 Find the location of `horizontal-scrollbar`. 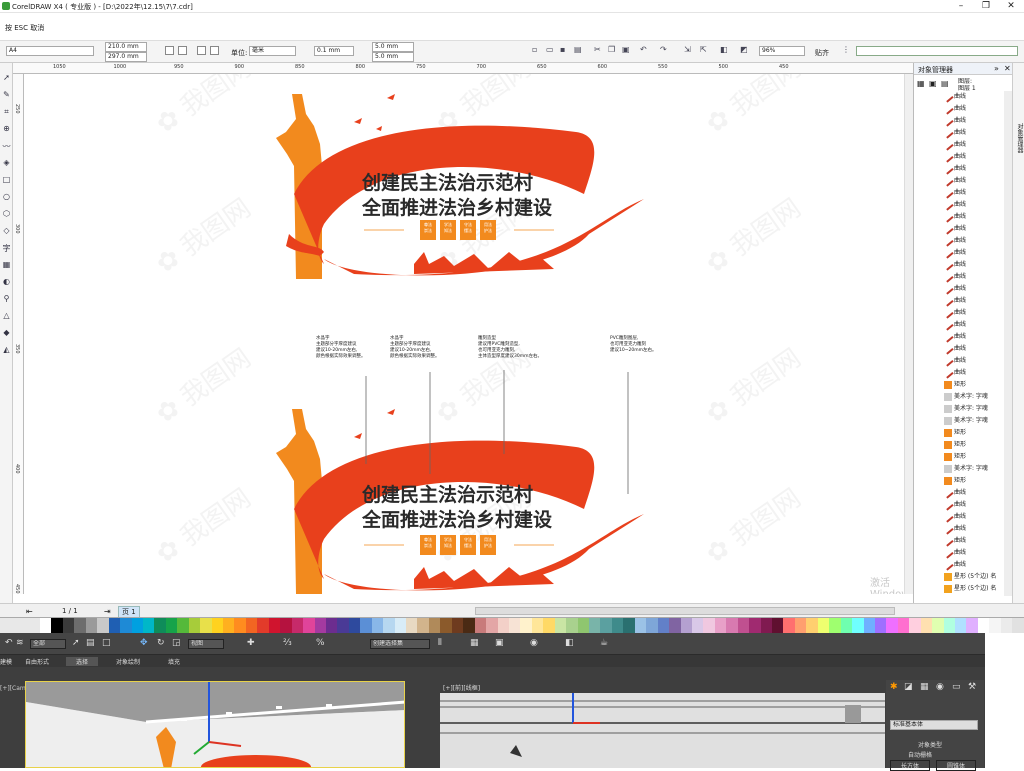

horizontal-scrollbar is located at coordinates (685, 611).